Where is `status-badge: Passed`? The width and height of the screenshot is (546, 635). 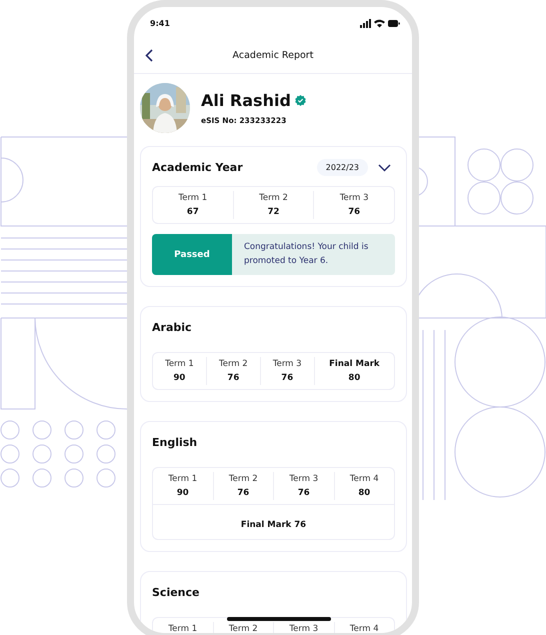 status-badge: Passed is located at coordinates (192, 254).